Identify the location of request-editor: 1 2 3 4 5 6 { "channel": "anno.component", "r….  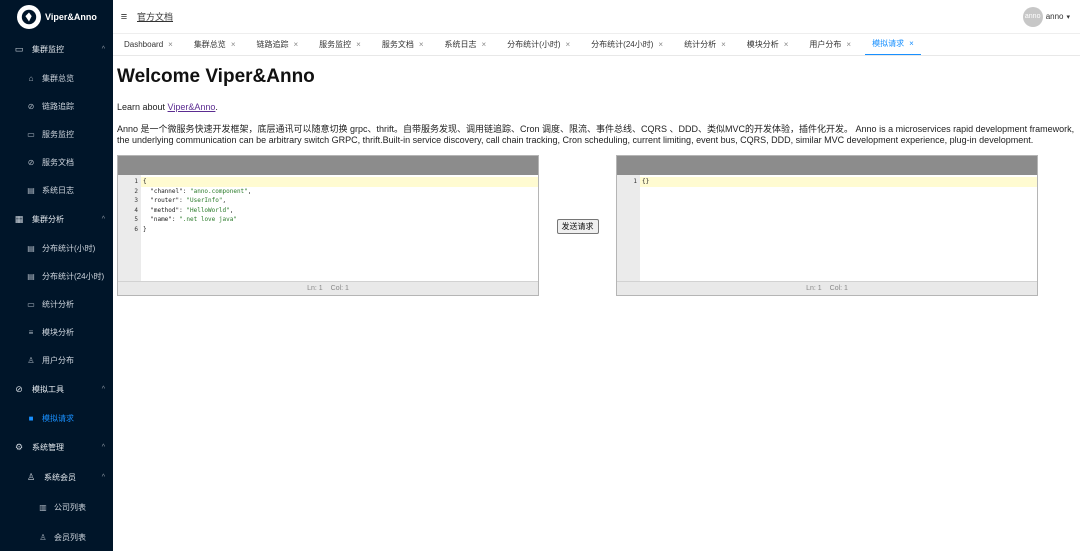
(328, 225).